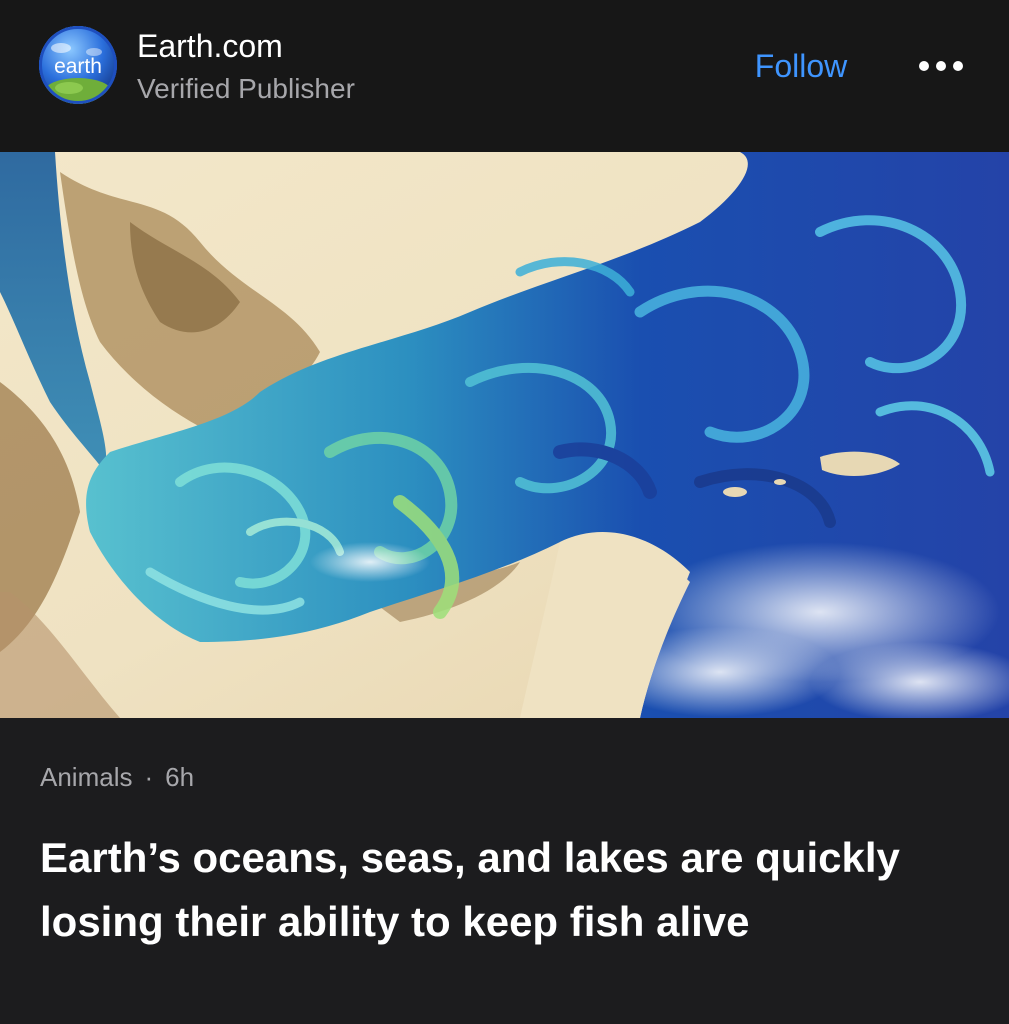 The height and width of the screenshot is (1024, 1009). I want to click on timestamp: 6h, so click(180, 777).